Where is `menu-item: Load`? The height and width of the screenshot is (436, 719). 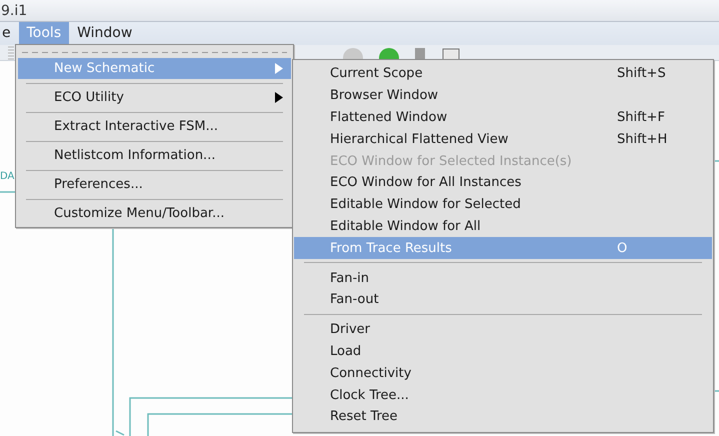
menu-item: Load is located at coordinates (503, 351).